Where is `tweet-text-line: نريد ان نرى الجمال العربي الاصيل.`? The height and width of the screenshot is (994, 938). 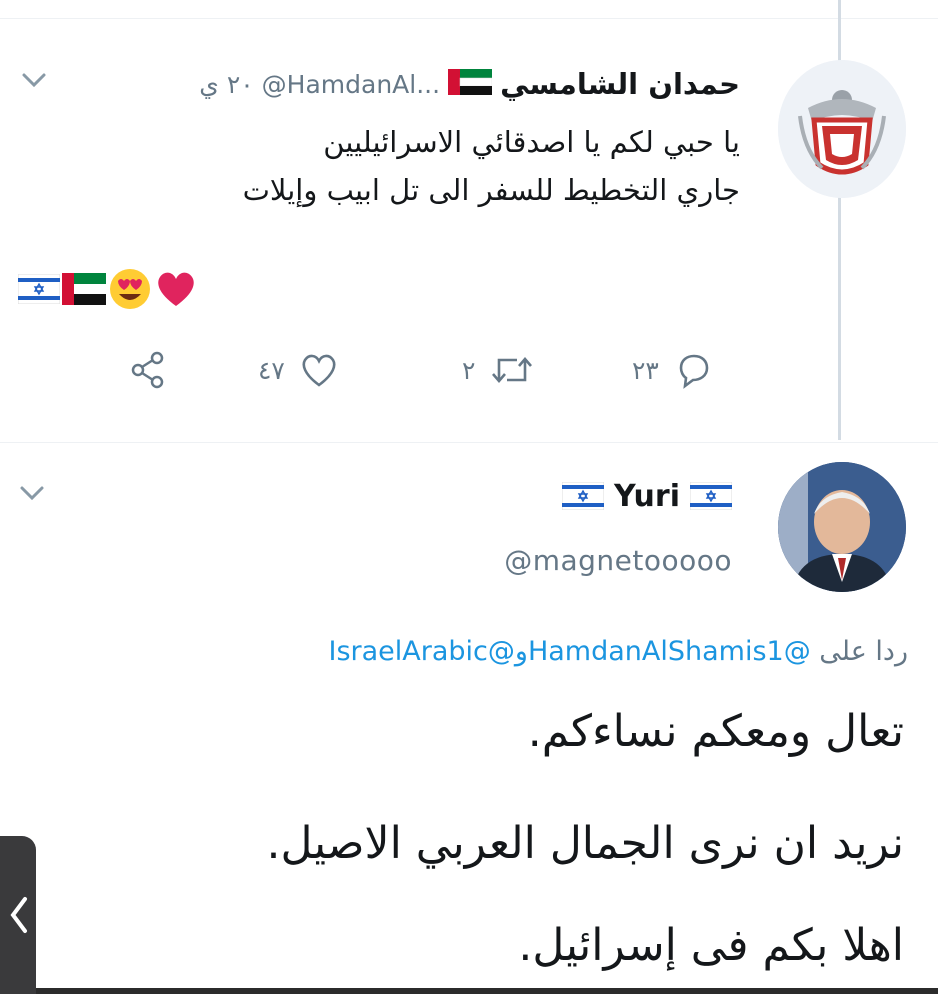
tweet-text-line: نريد ان نرى الجمال العربي الاصيل. is located at coordinates (585, 843).